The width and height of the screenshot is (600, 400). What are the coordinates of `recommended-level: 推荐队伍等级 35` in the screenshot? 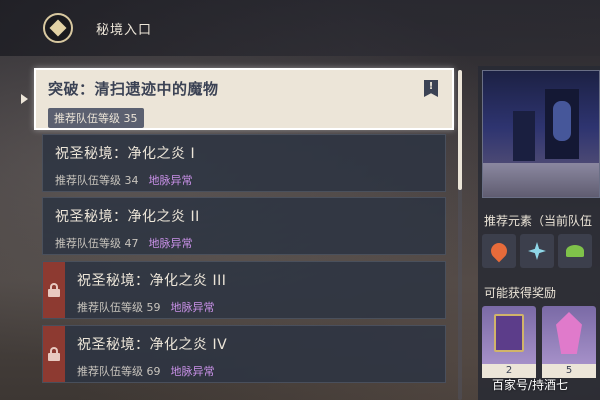 It's located at (96, 118).